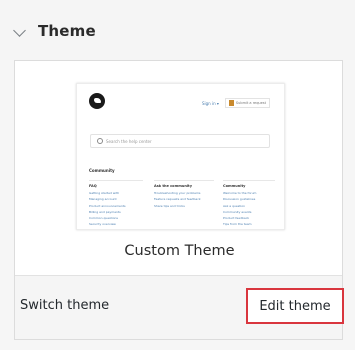  What do you see at coordinates (250, 103) in the screenshot?
I see `preview-badge-text: Submit a request` at bounding box center [250, 103].